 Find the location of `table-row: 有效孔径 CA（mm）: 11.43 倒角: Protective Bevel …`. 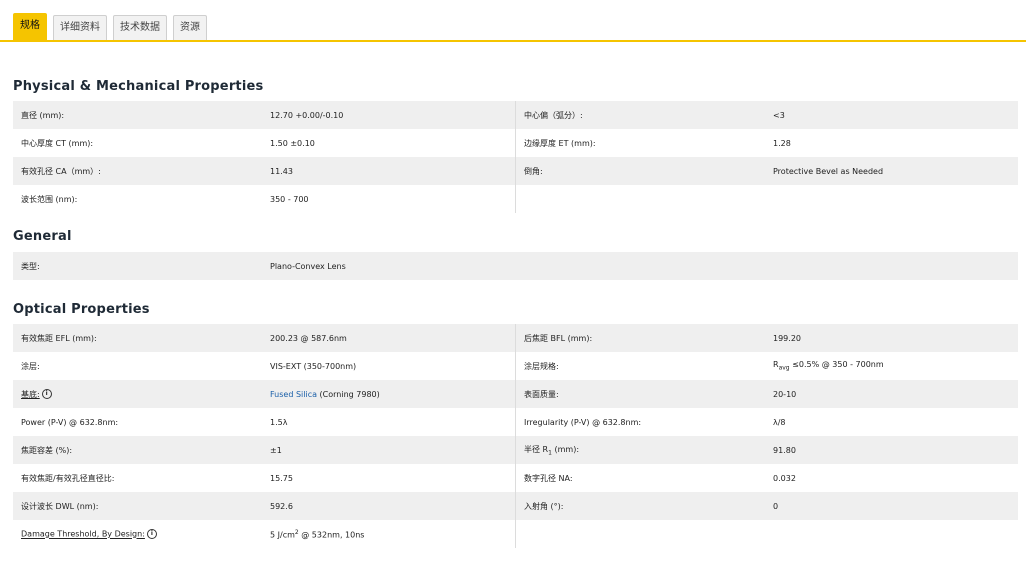

table-row: 有效孔径 CA（mm）: 11.43 倒角: Protective Bevel … is located at coordinates (515, 171).